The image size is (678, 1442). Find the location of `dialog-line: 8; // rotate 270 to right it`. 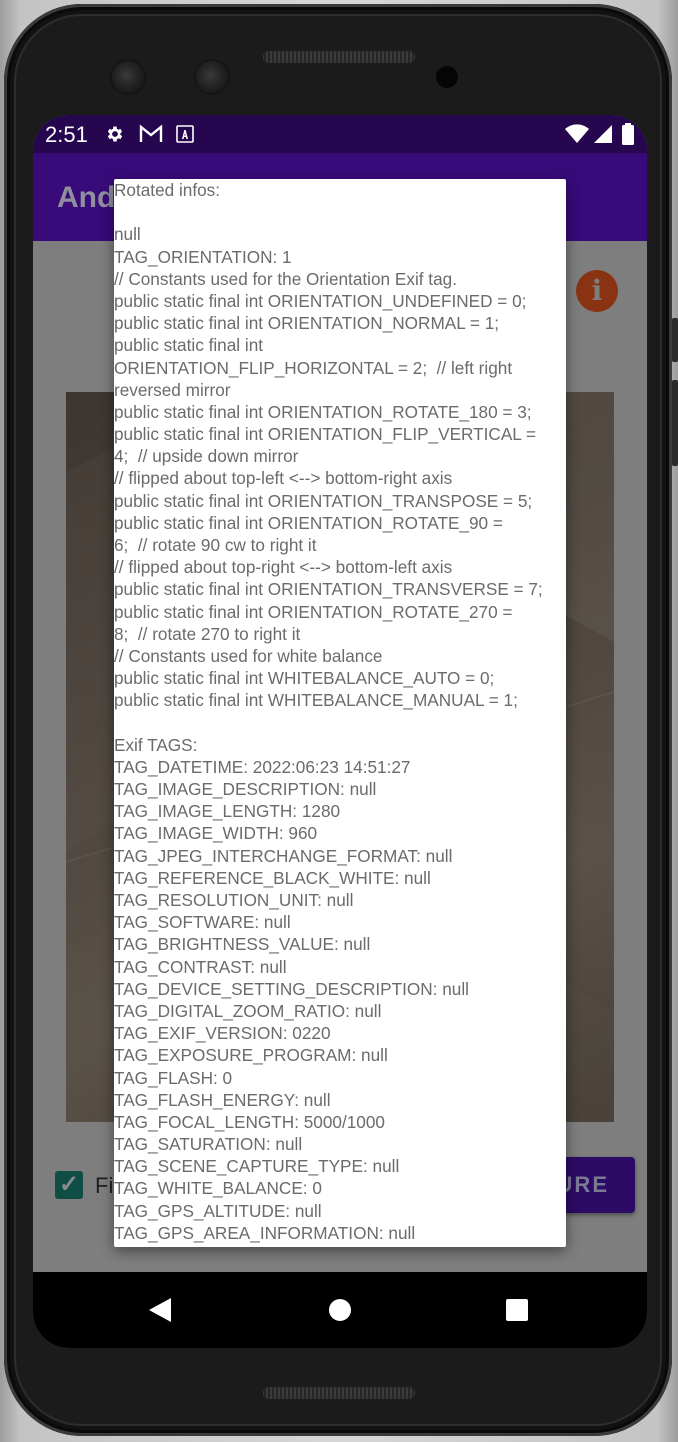

dialog-line: 8; // rotate 270 to right it is located at coordinates (207, 633).